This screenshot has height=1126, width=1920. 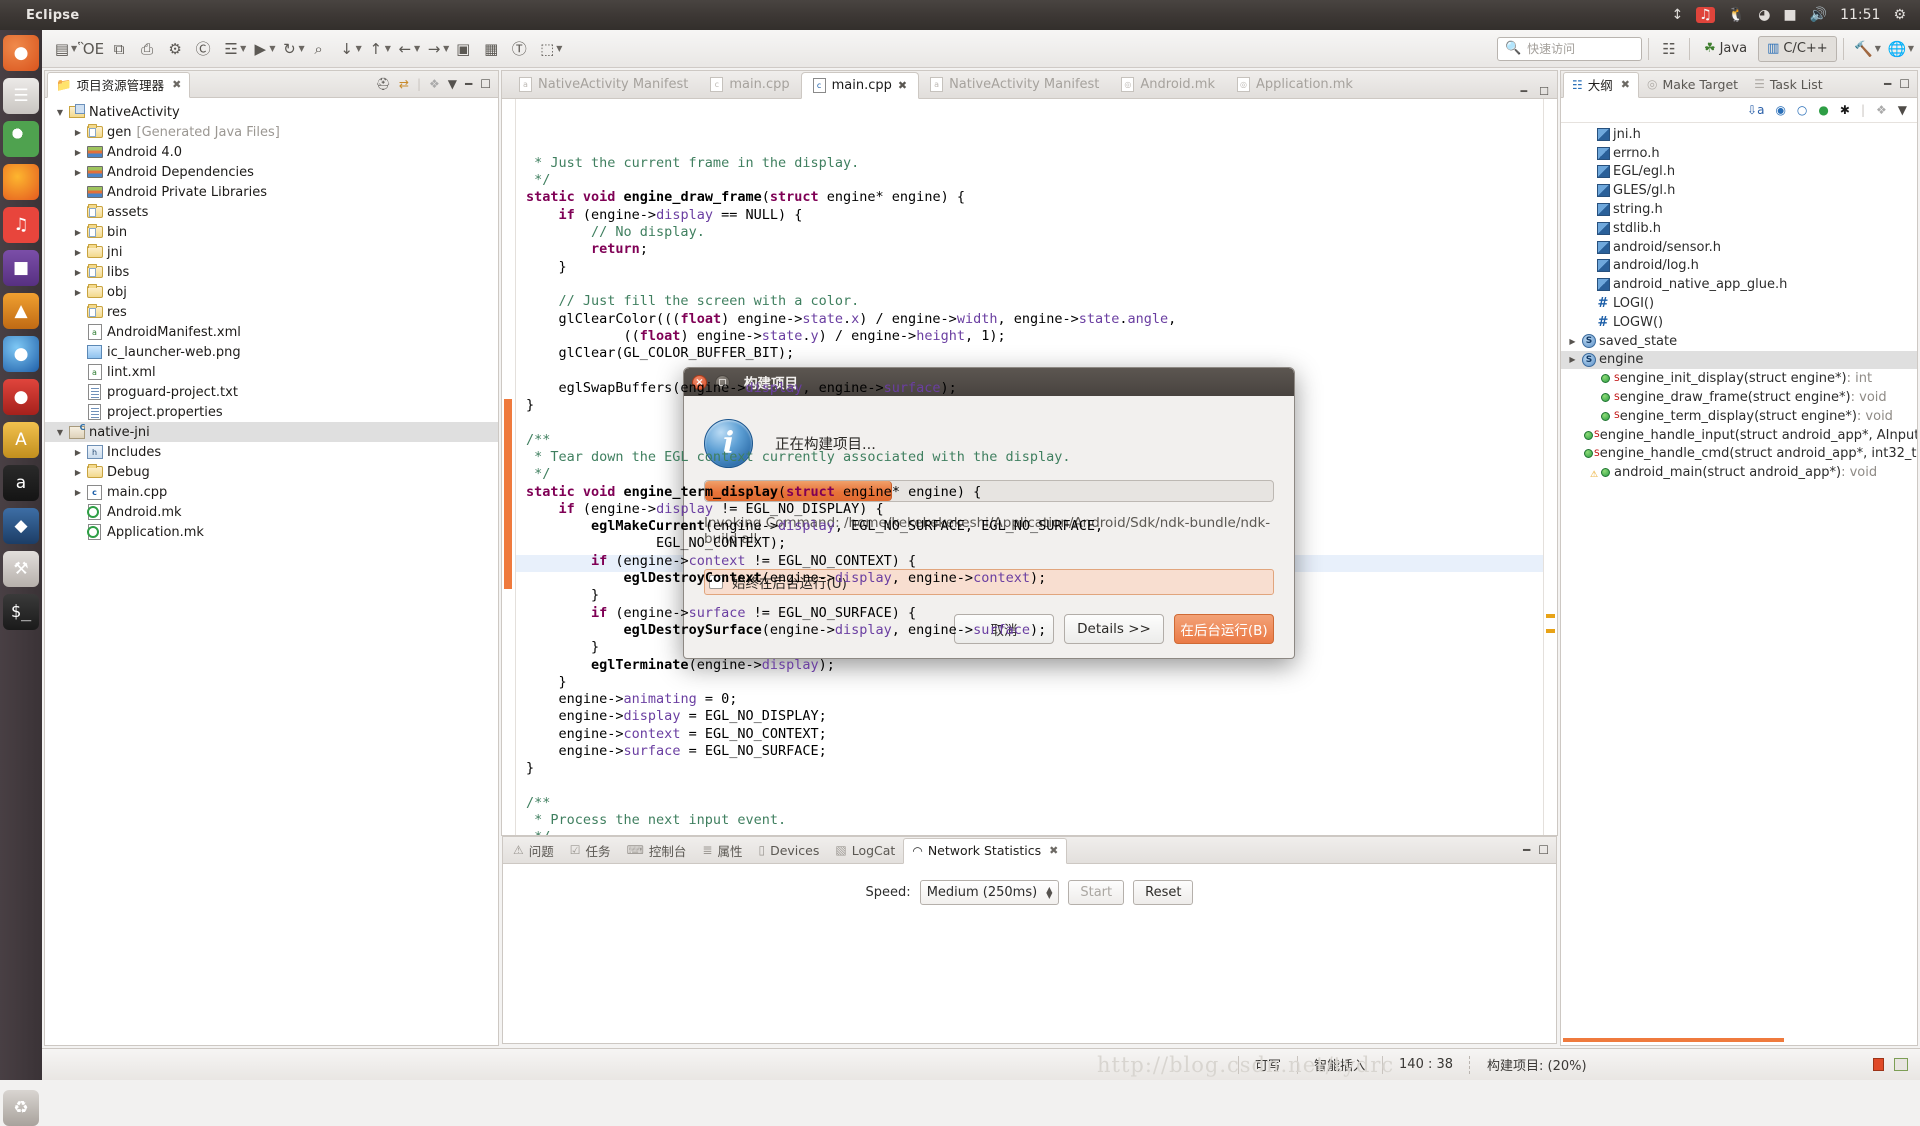 I want to click on tree-item: Debug, so click(x=271, y=472).